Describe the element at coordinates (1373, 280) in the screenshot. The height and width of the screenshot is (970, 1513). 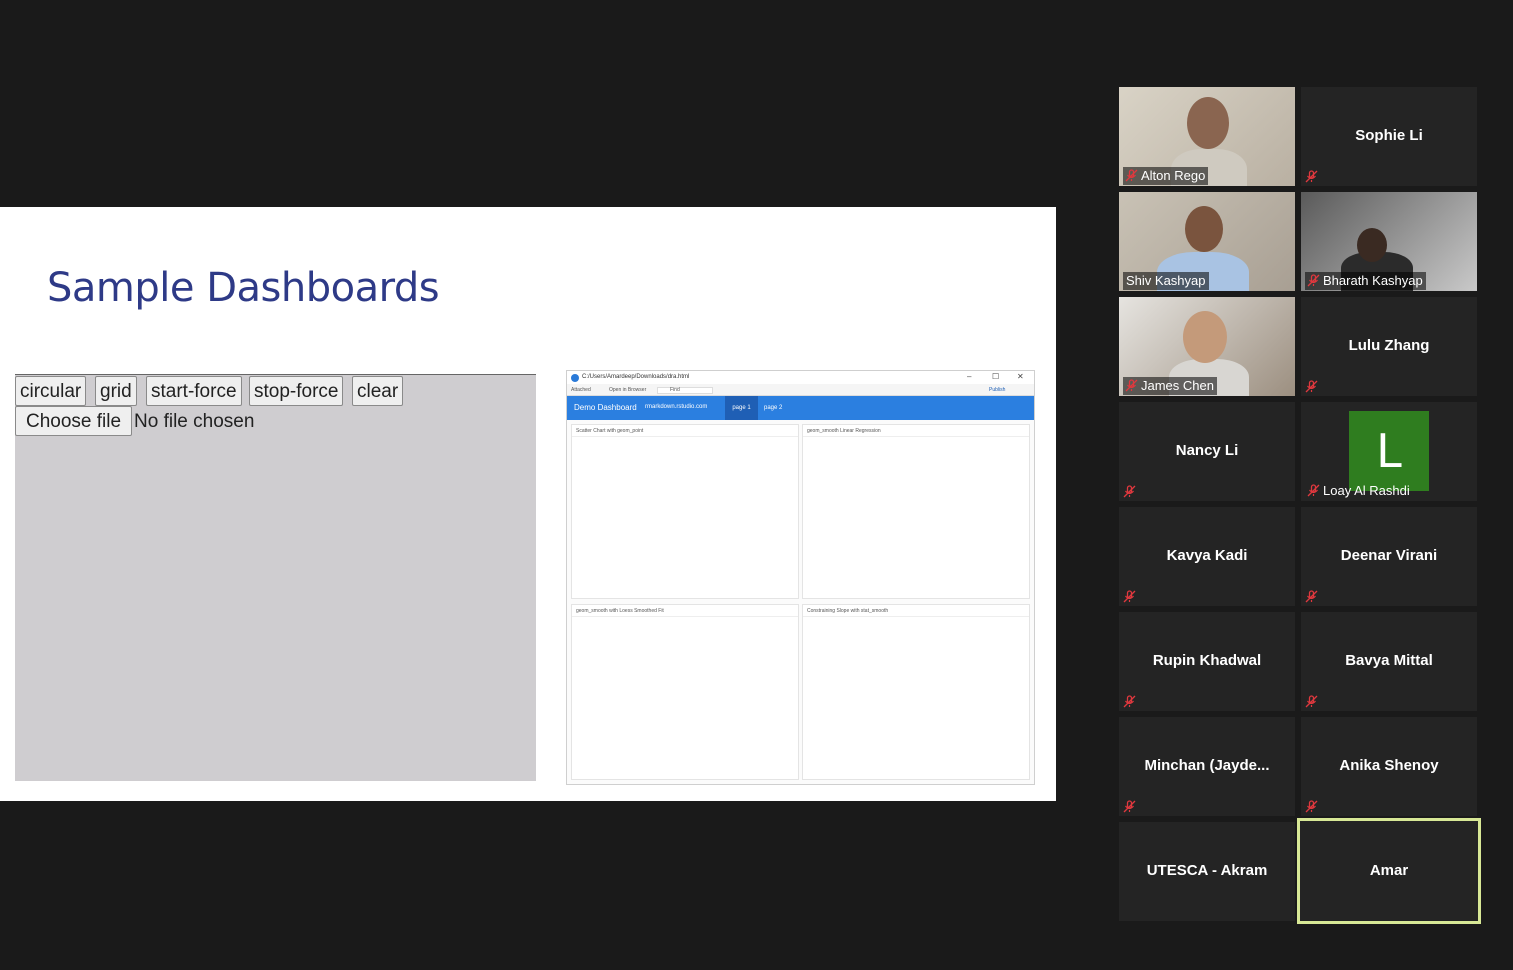
I see `participant-name: Bharath Kashyap` at that location.